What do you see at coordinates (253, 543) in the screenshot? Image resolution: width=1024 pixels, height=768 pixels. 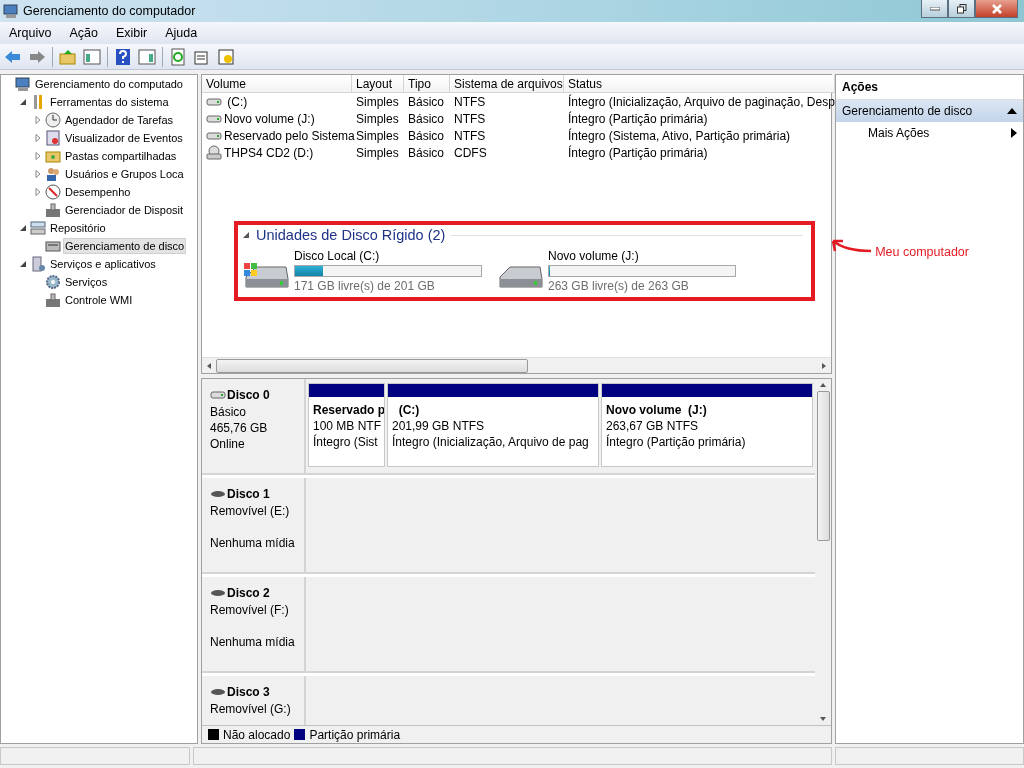 I see `disk-info: Nenhuma mídia` at bounding box center [253, 543].